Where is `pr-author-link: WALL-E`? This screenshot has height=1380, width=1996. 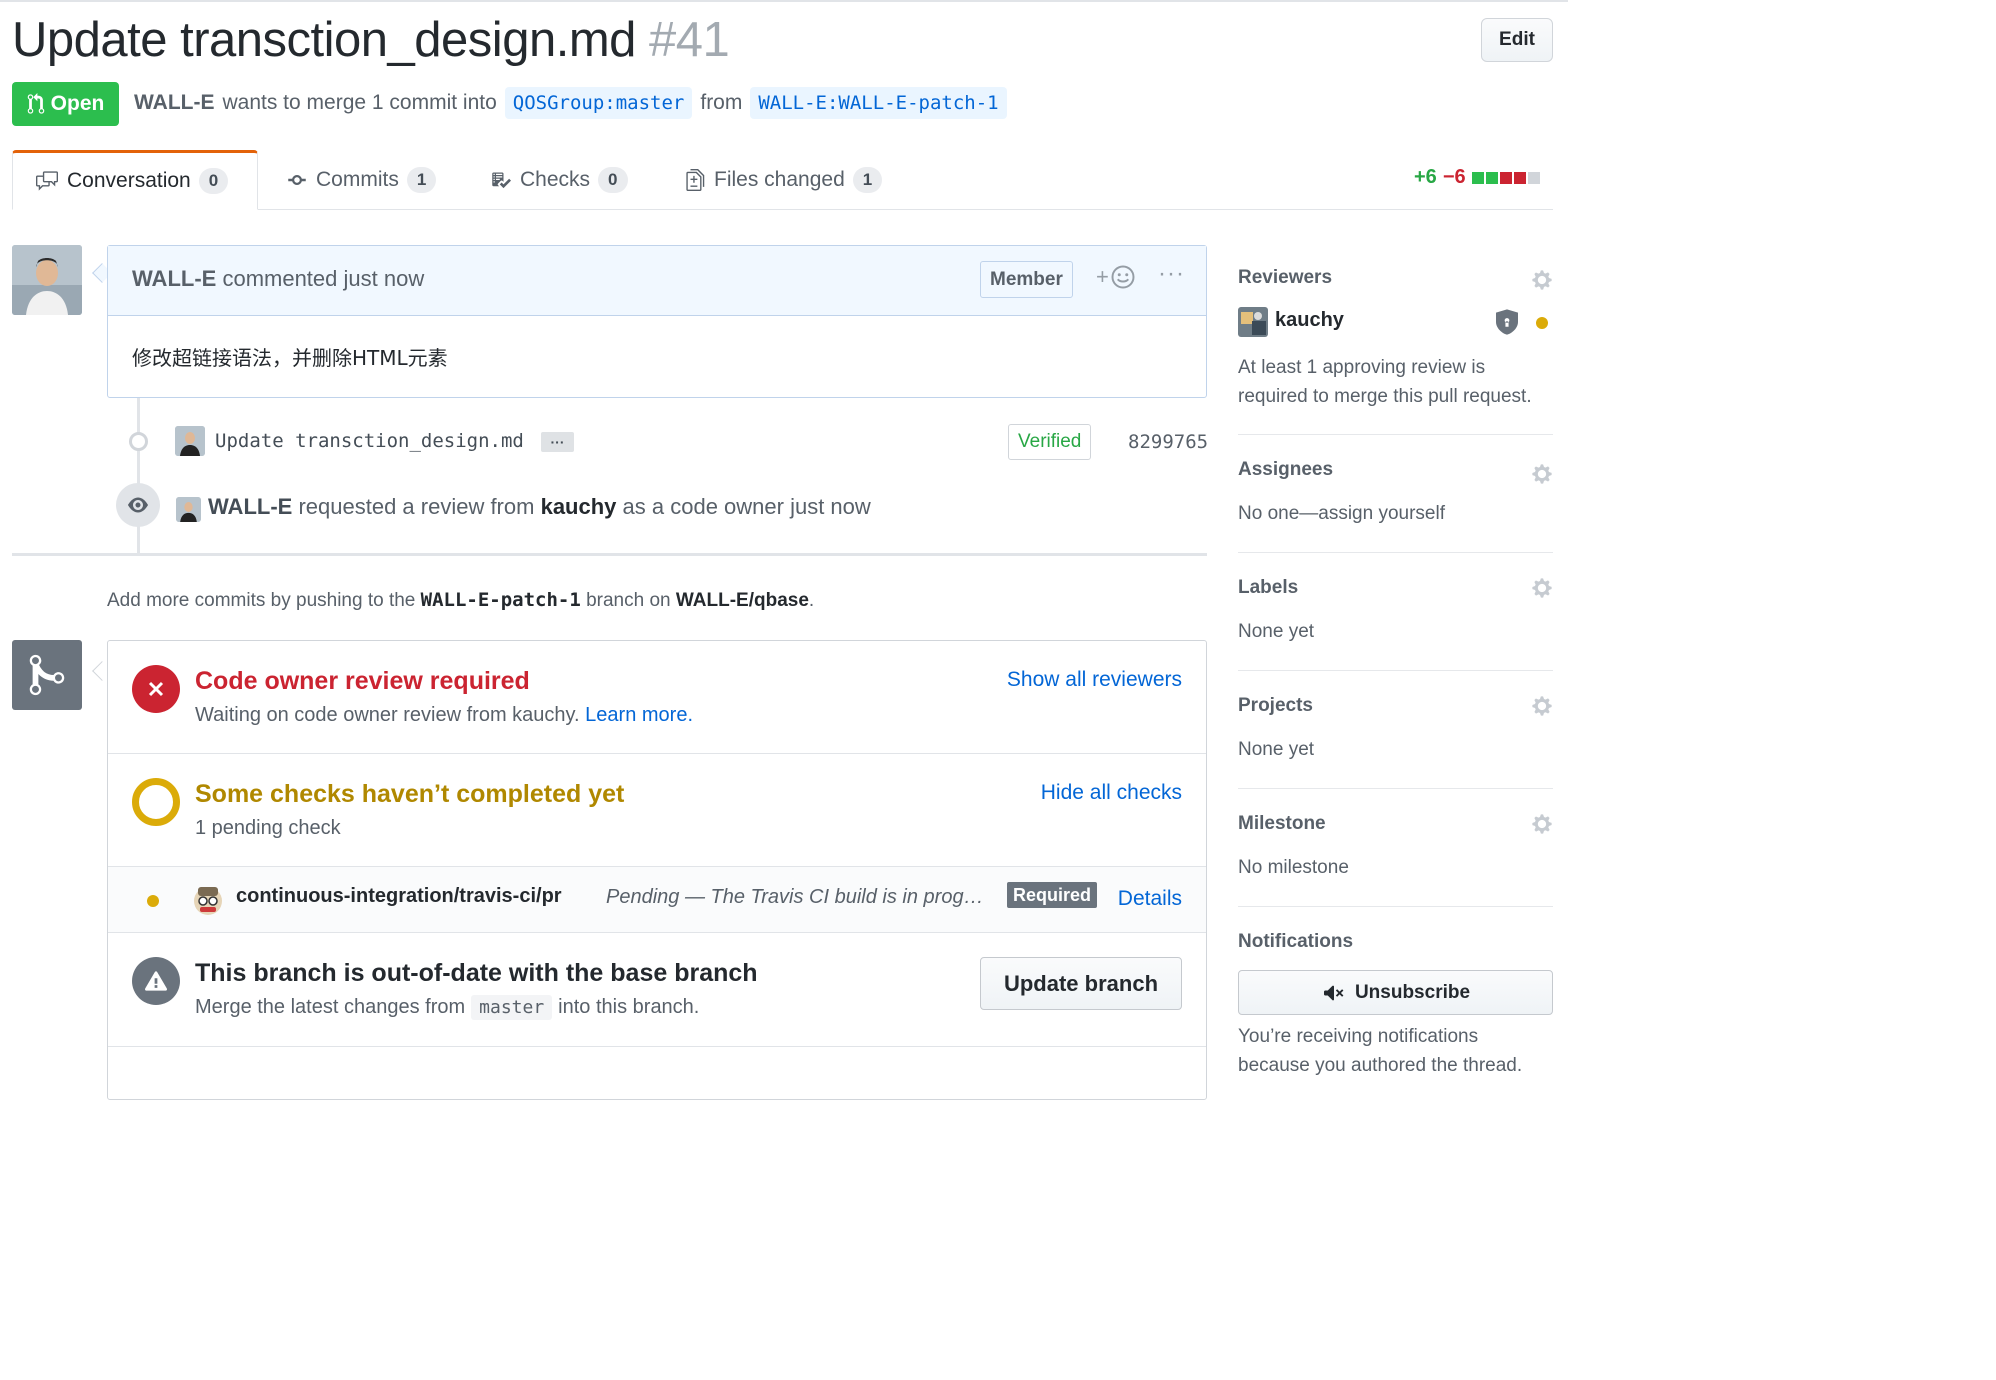 pr-author-link: WALL-E is located at coordinates (174, 103).